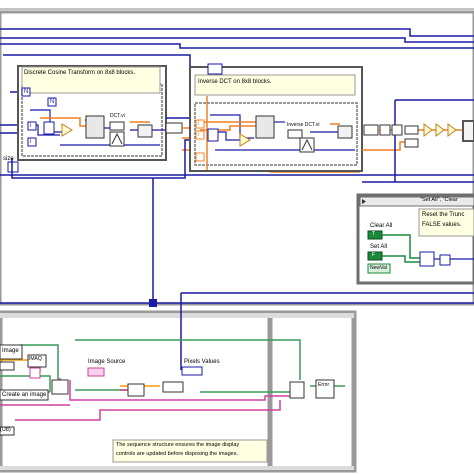  What do you see at coordinates (374, 234) in the screenshot?
I see `clear-all-value: T` at bounding box center [374, 234].